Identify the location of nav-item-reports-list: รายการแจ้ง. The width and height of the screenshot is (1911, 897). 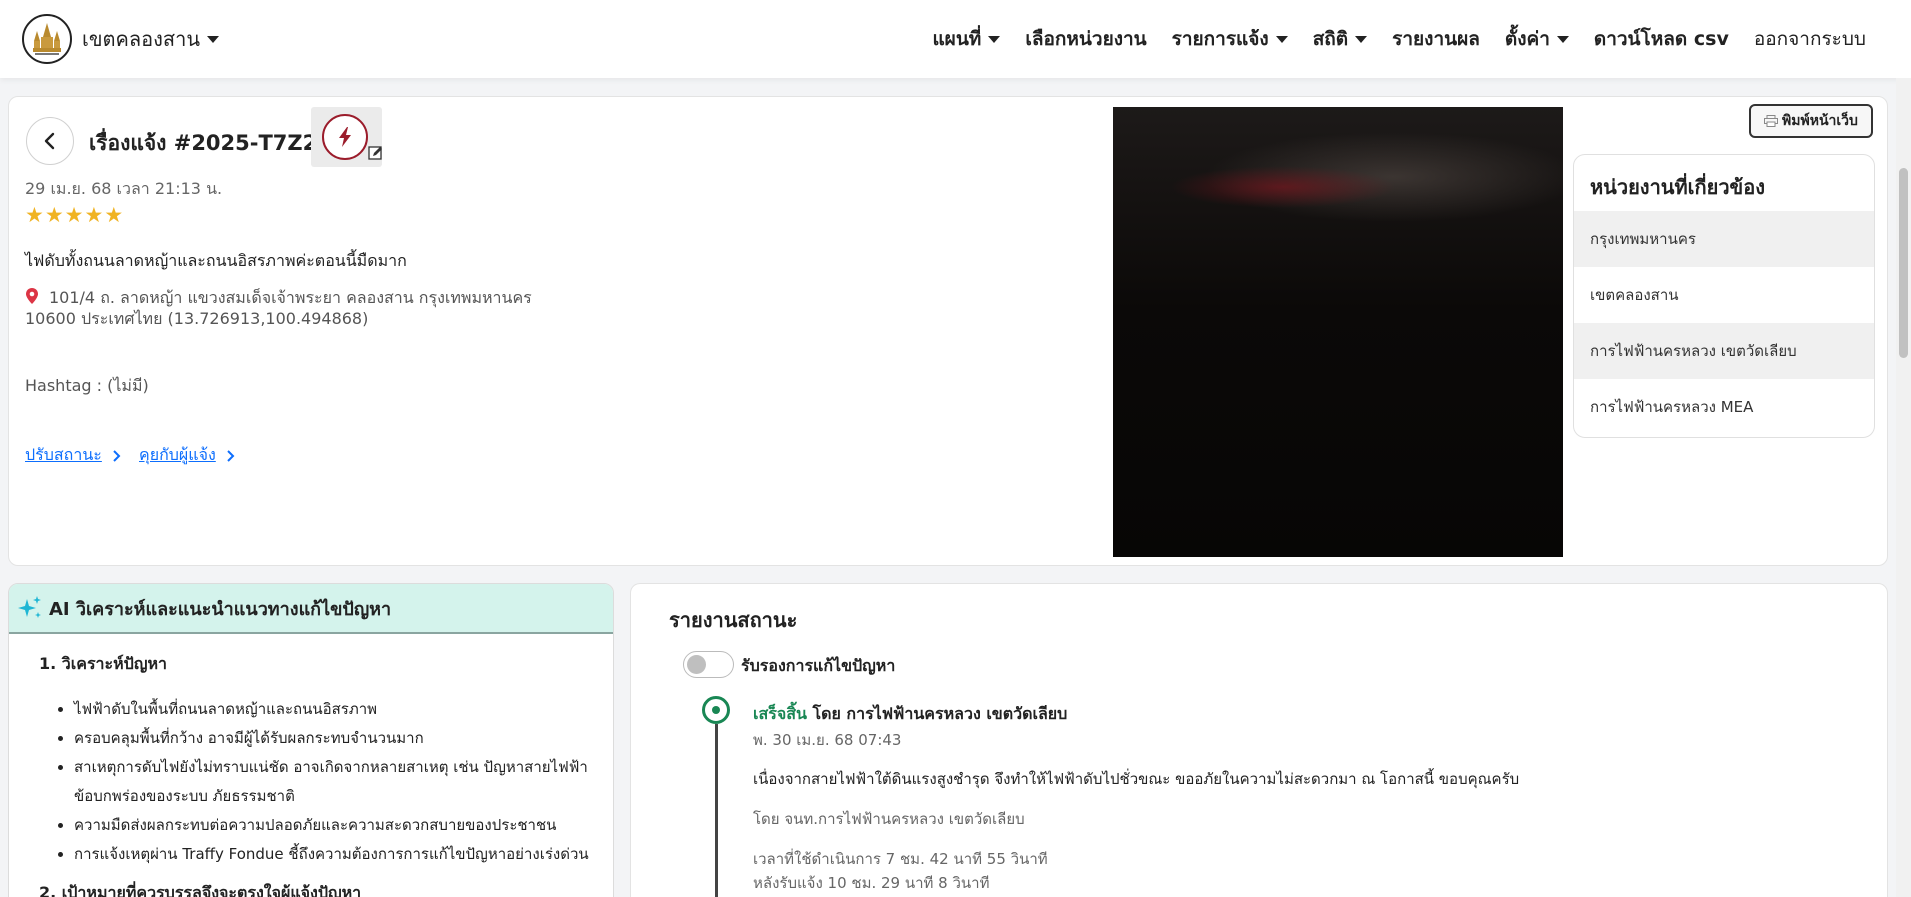
(1230, 39).